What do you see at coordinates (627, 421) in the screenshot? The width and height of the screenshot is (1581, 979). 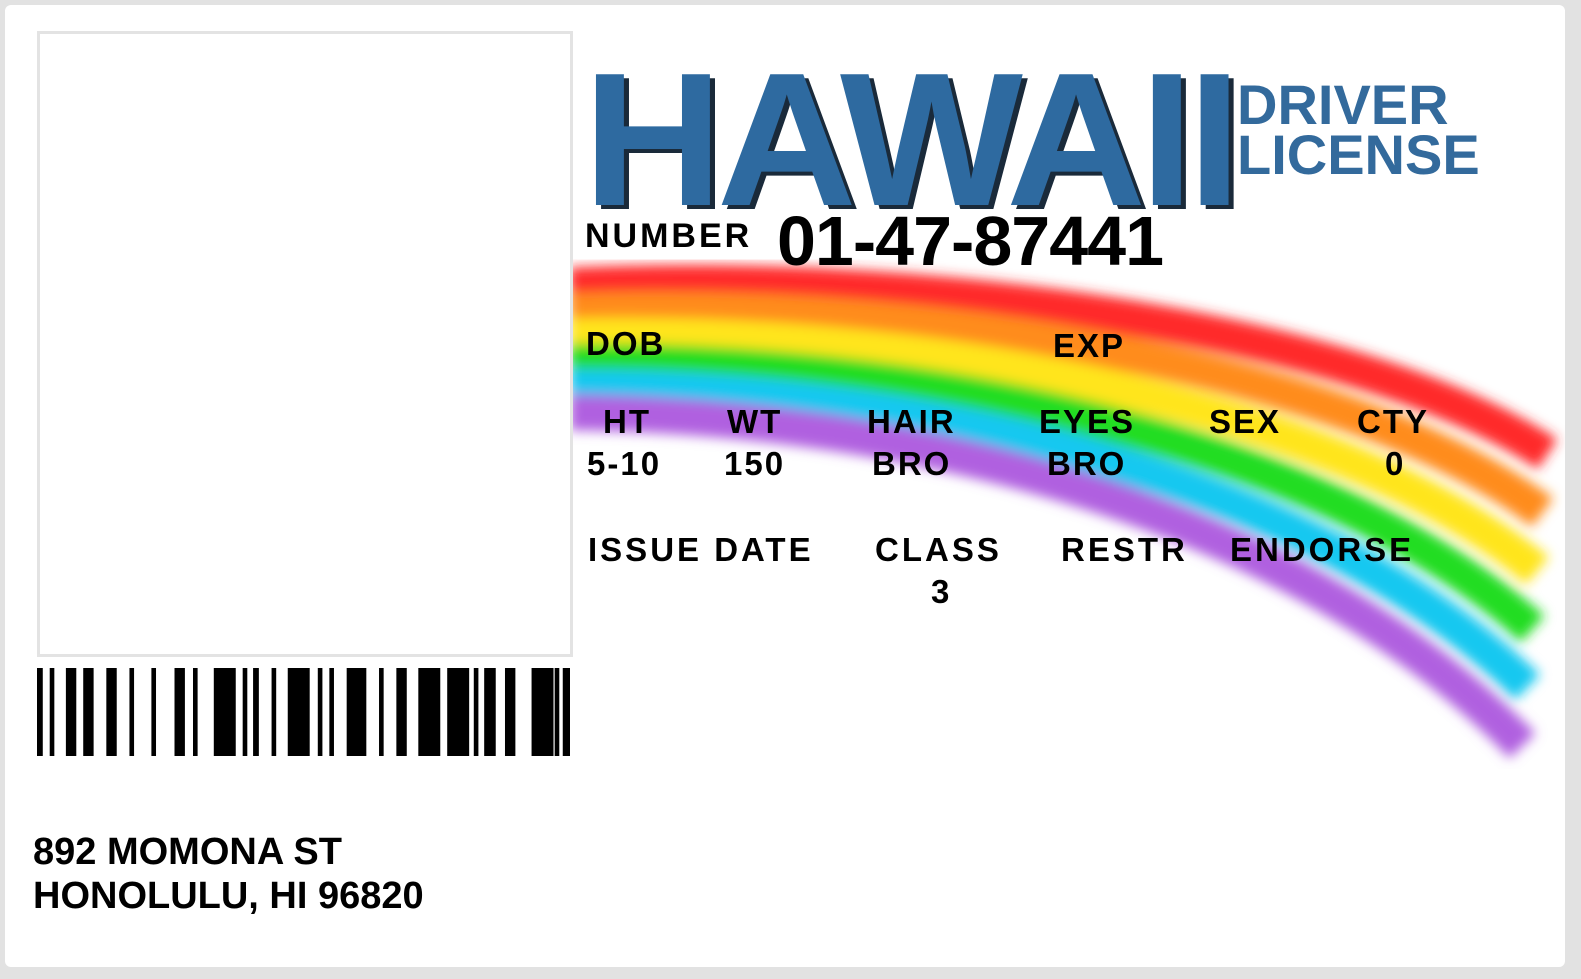 I see `ht-label: HT` at bounding box center [627, 421].